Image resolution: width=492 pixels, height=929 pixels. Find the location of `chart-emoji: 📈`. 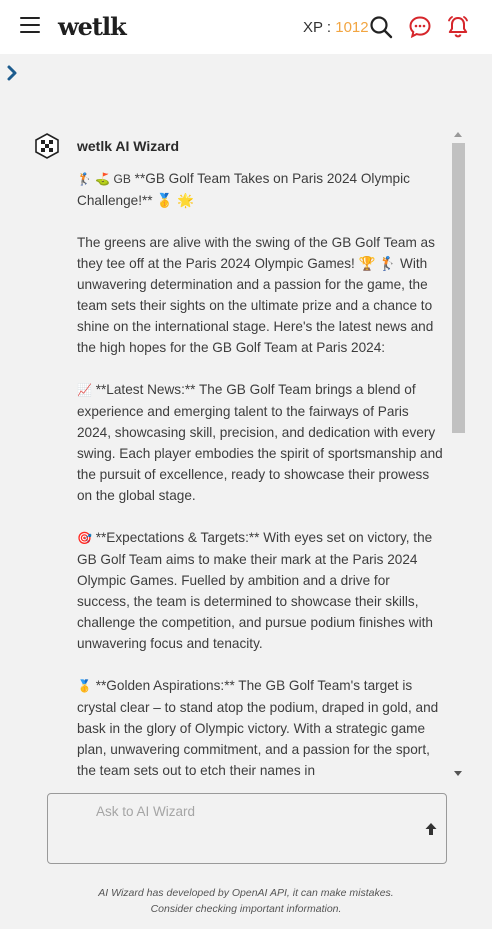

chart-emoji: 📈 is located at coordinates (84, 390).